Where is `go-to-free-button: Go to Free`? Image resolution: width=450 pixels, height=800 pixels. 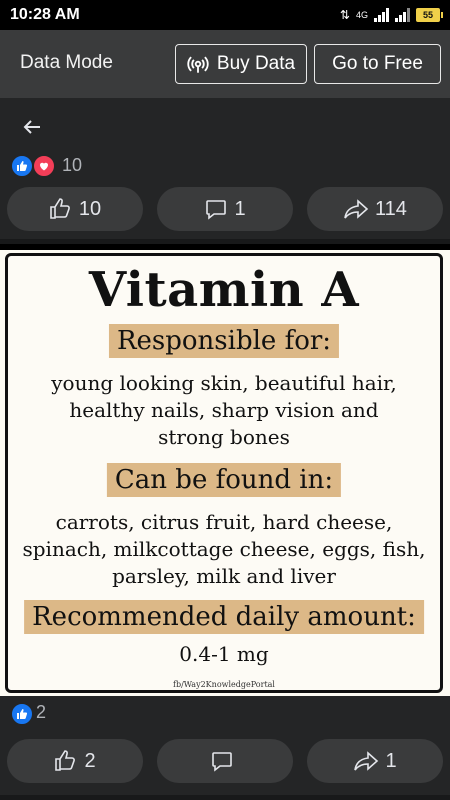
go-to-free-button: Go to Free is located at coordinates (377, 64).